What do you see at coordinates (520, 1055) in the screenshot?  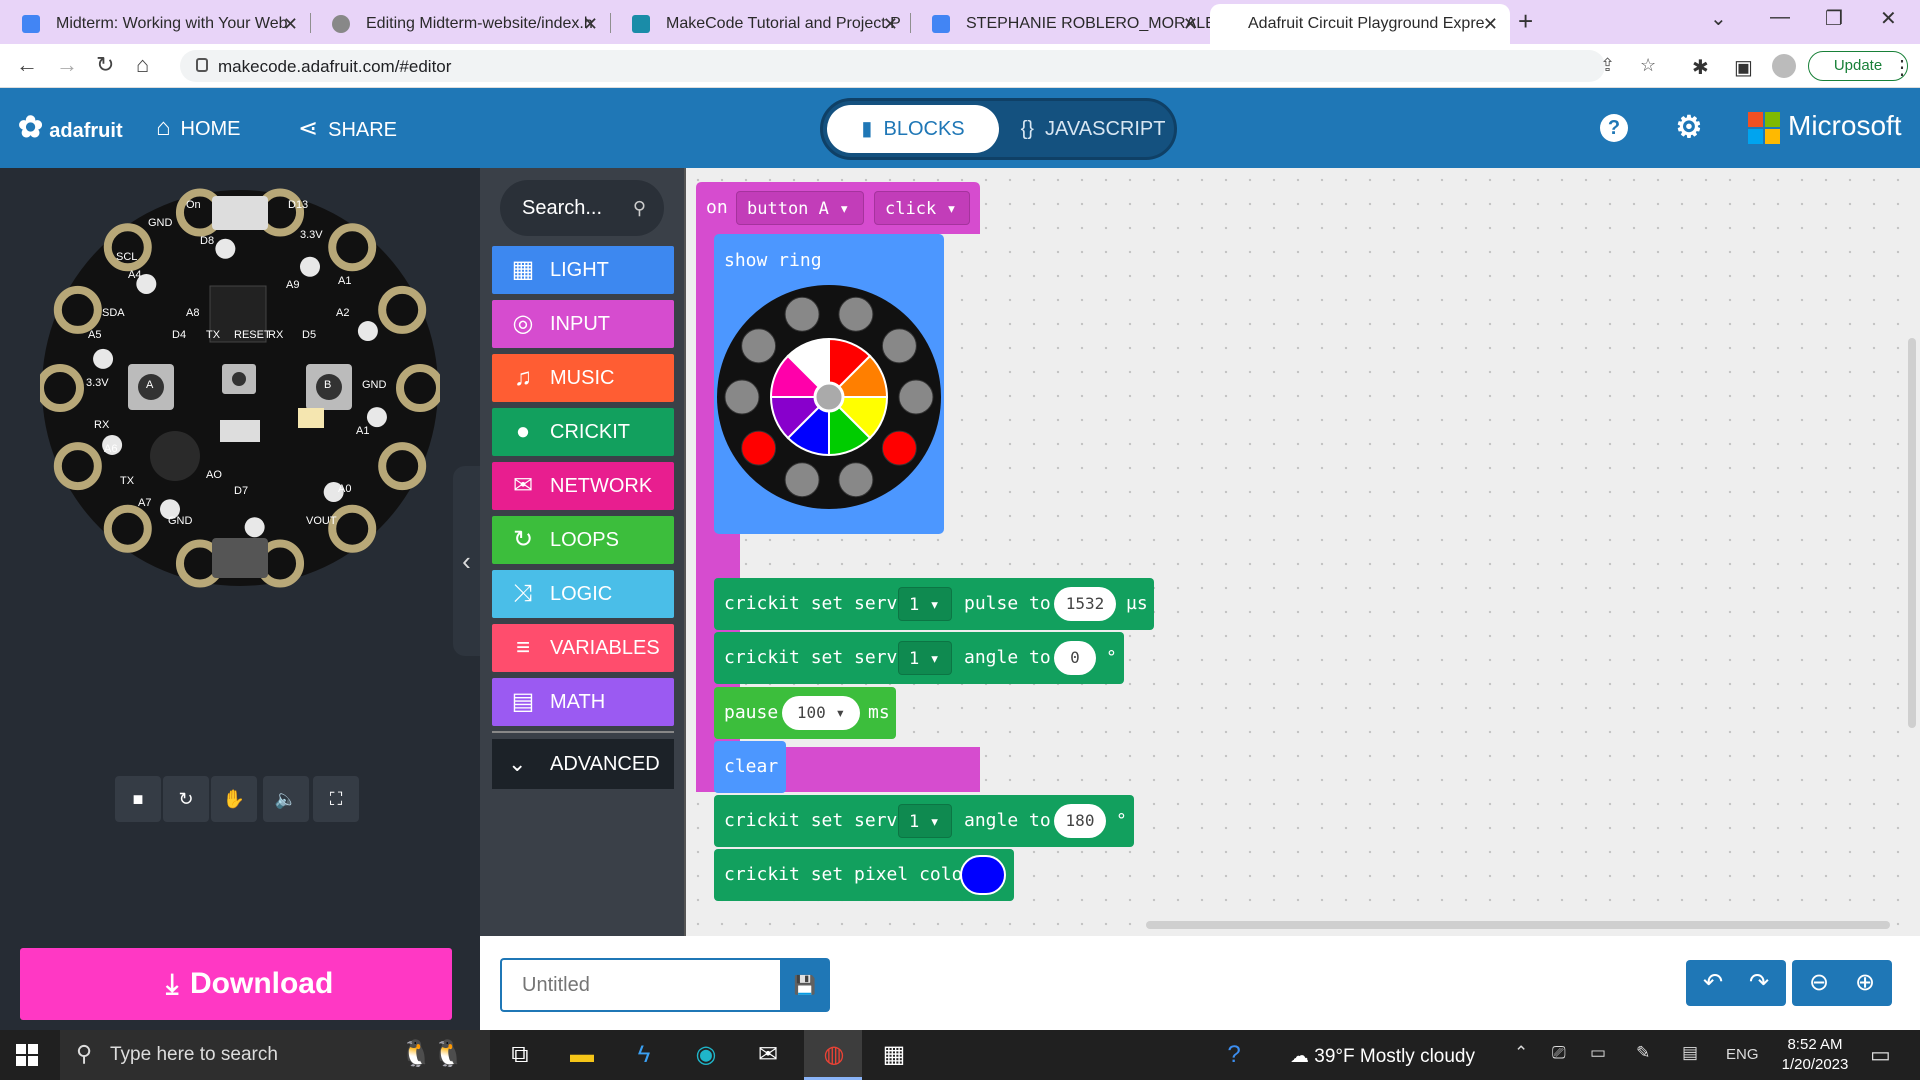 I see `task-view-icon: ⧉` at bounding box center [520, 1055].